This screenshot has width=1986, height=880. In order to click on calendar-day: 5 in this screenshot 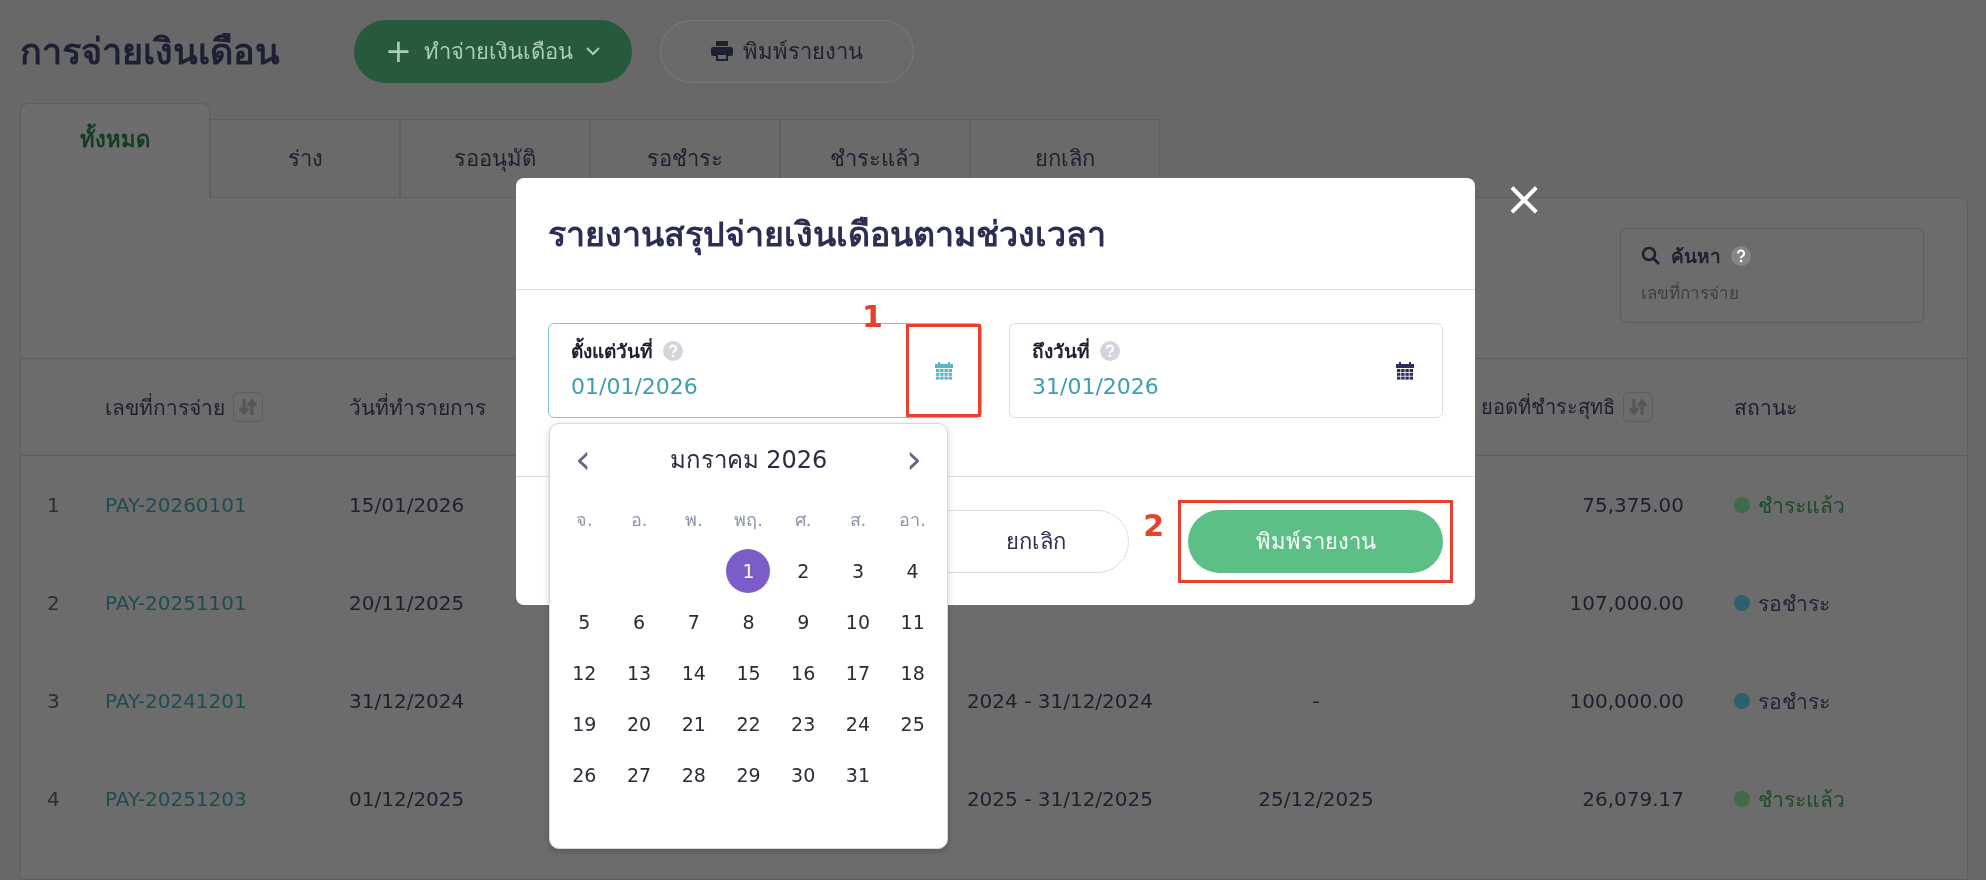, I will do `click(584, 621)`.